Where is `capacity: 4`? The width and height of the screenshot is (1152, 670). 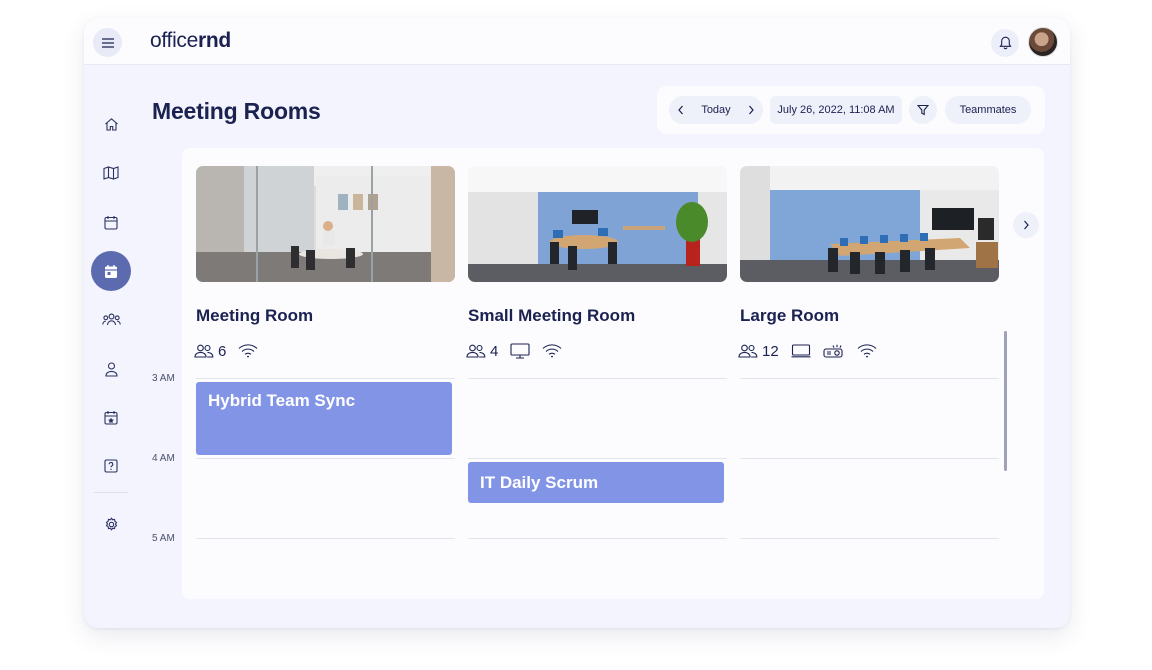
capacity: 4 is located at coordinates (482, 351).